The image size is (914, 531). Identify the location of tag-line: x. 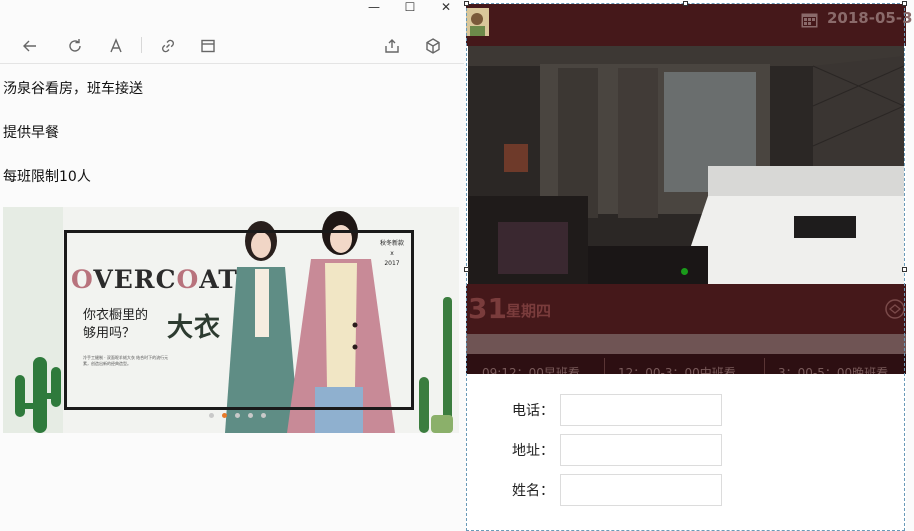
(392, 253).